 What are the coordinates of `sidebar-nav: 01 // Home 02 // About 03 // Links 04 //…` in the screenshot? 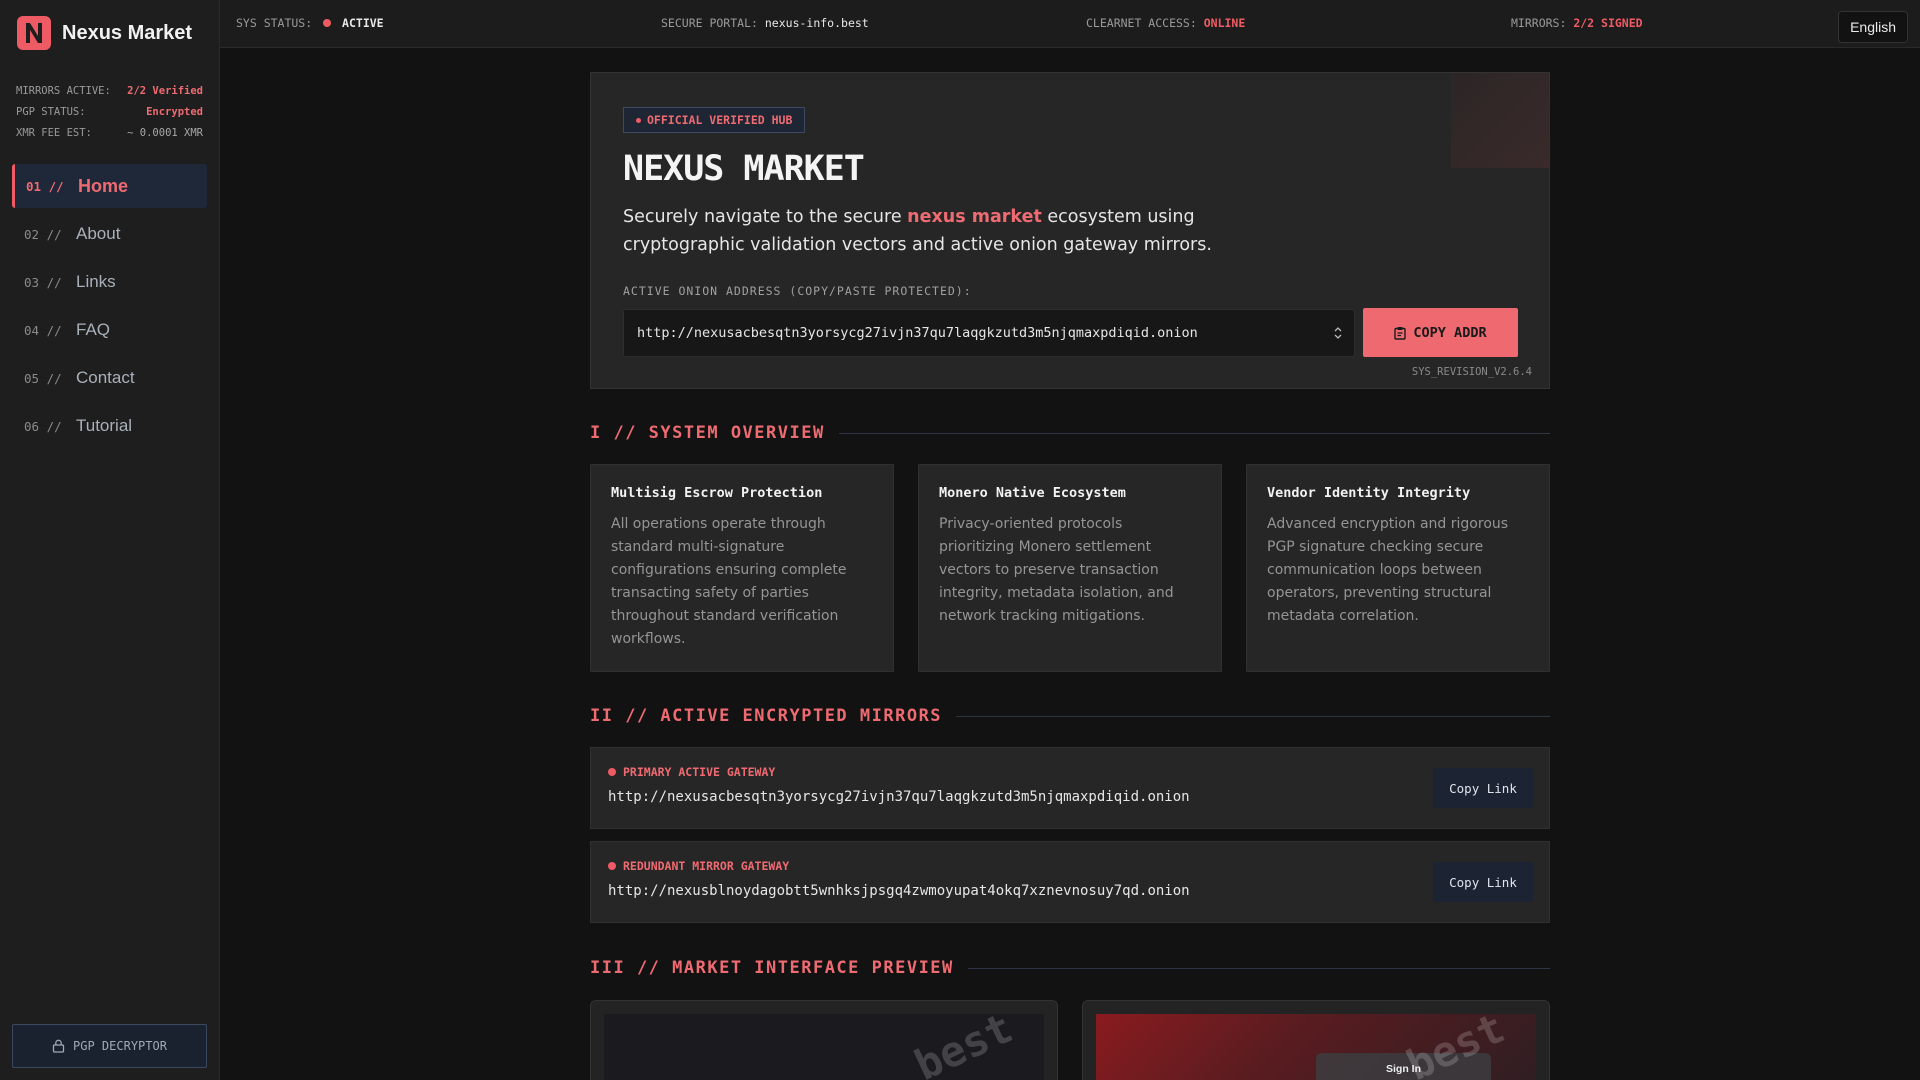 It's located at (109, 306).